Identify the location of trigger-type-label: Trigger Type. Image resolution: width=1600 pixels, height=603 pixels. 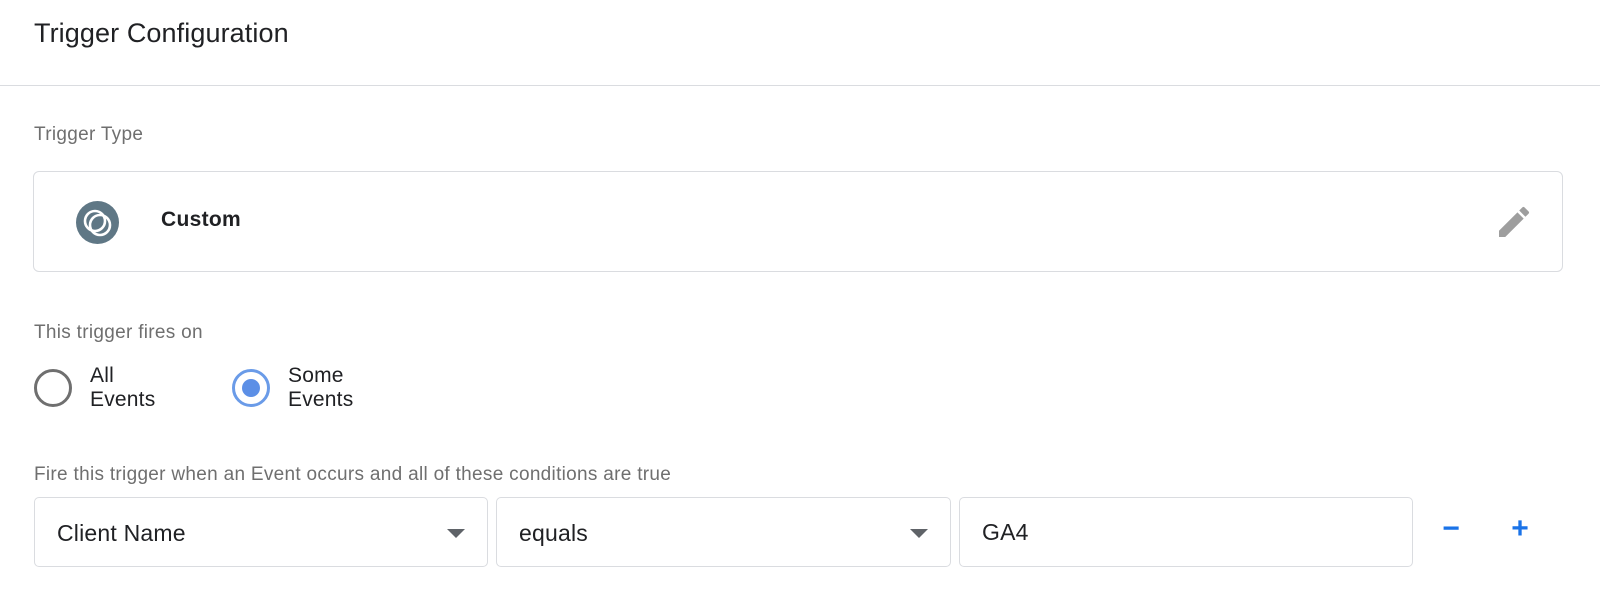
(89, 134).